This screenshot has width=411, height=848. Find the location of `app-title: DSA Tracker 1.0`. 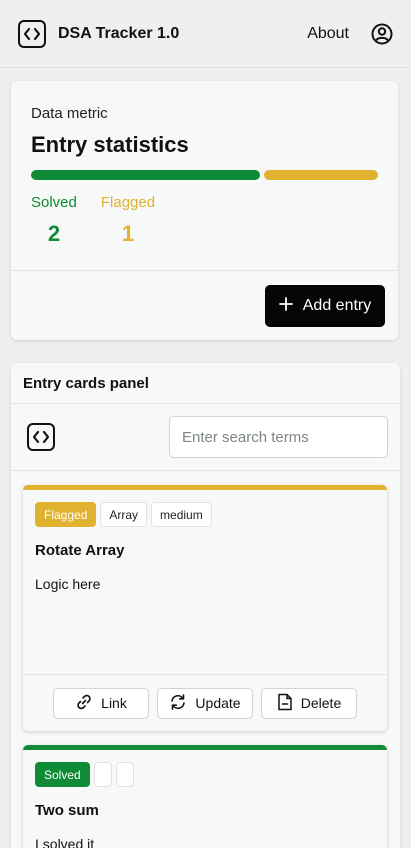

app-title: DSA Tracker 1.0 is located at coordinates (119, 33).